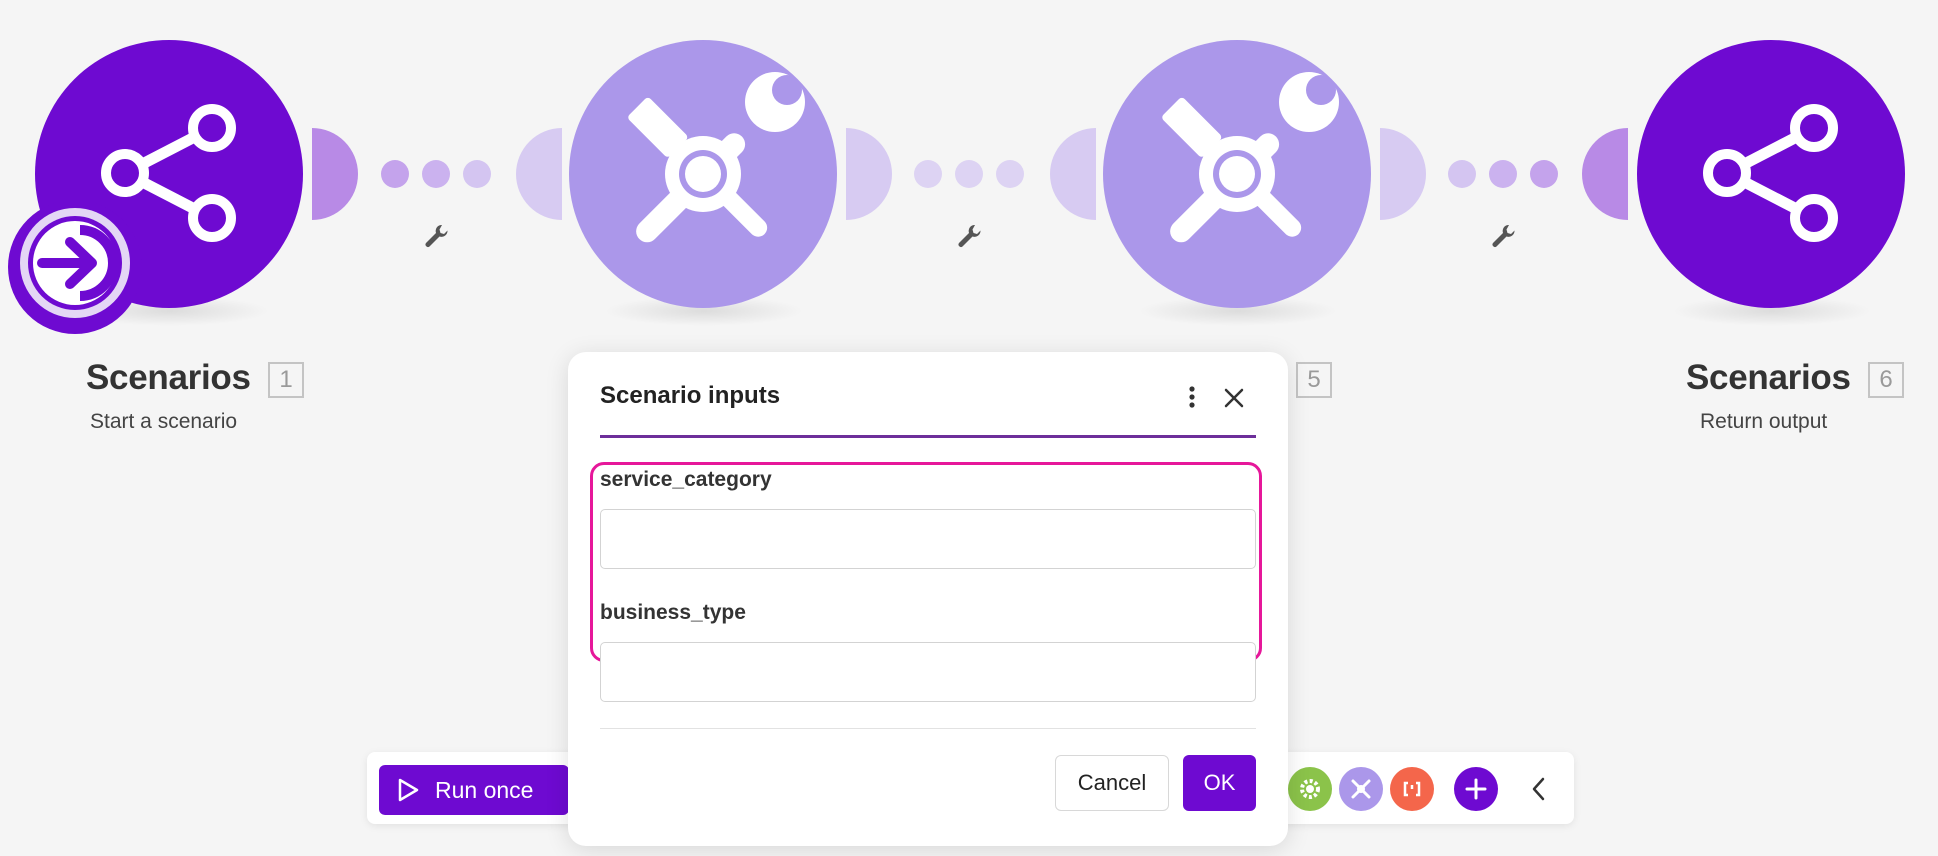 This screenshot has height=856, width=1938. I want to click on play-icon, so click(408, 790).